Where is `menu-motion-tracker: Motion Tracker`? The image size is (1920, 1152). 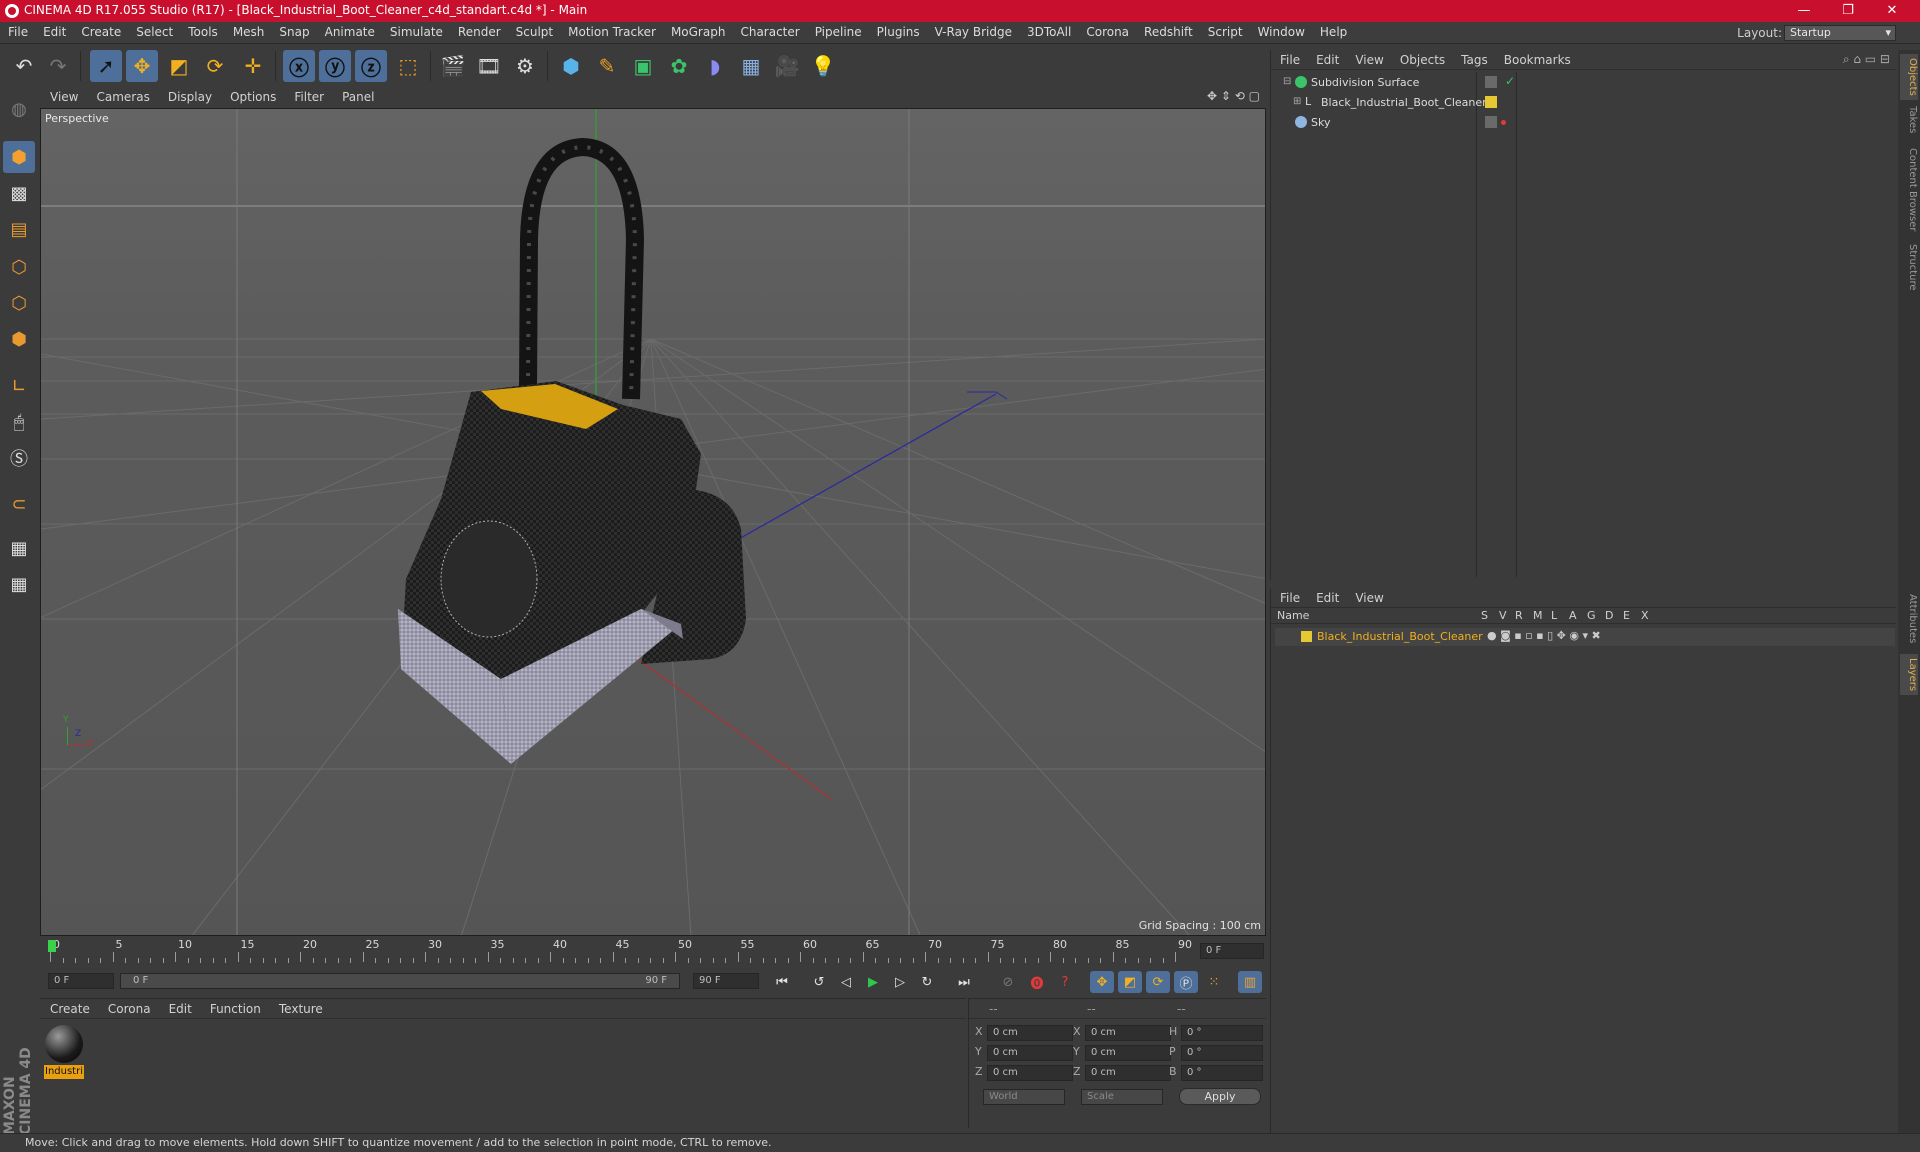 menu-motion-tracker: Motion Tracker is located at coordinates (611, 33).